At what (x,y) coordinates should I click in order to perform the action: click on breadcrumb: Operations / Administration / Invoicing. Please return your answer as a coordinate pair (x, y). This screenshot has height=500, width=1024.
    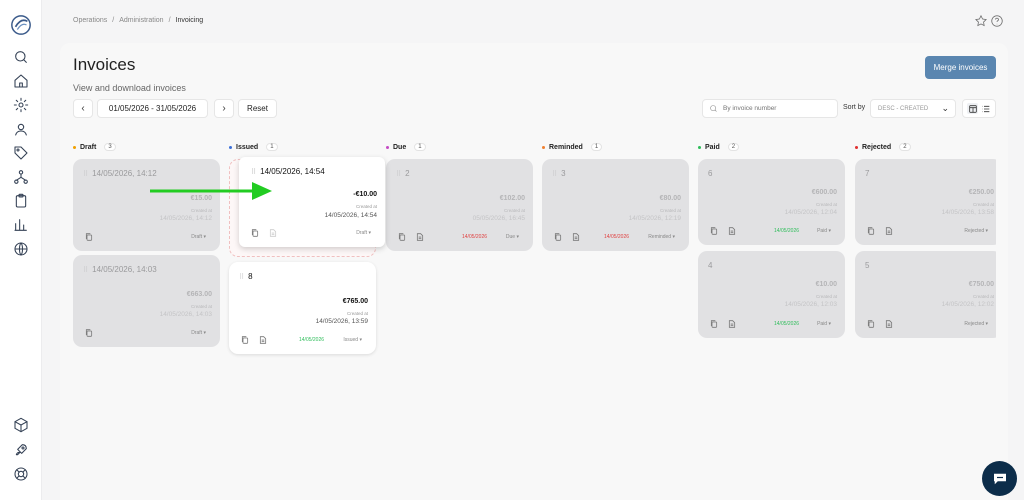
    Looking at the image, I should click on (138, 20).